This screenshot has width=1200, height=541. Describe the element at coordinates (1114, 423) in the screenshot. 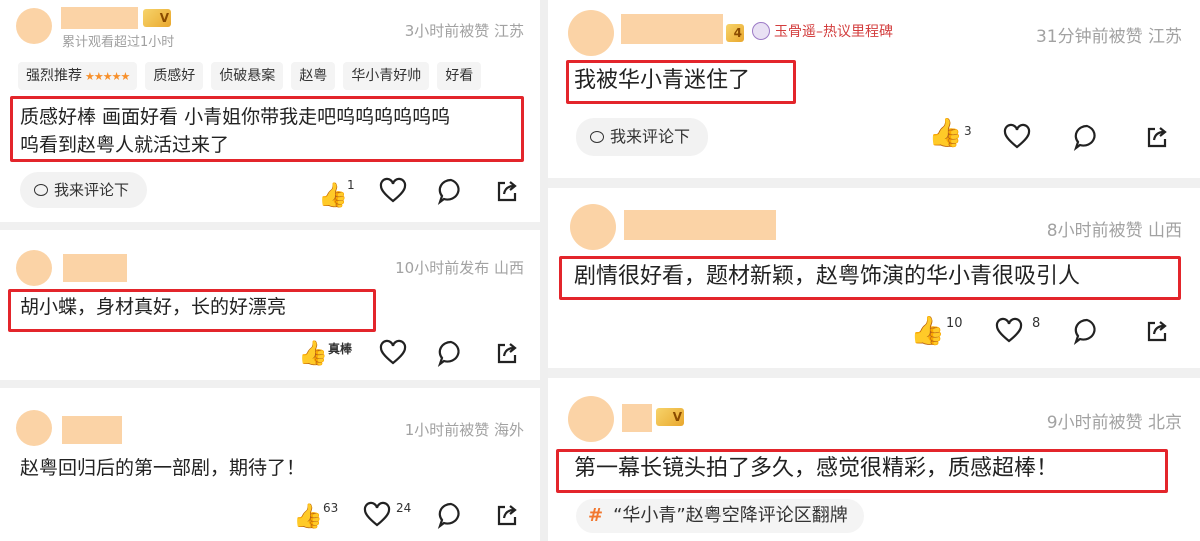

I see `liked-time-location: 9小时前被赞 北京` at that location.